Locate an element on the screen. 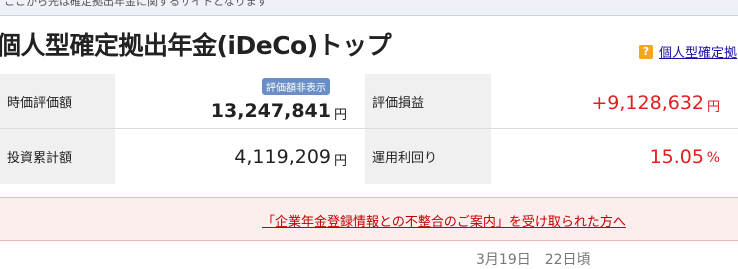  gain-label: 評価損益 is located at coordinates (398, 103).